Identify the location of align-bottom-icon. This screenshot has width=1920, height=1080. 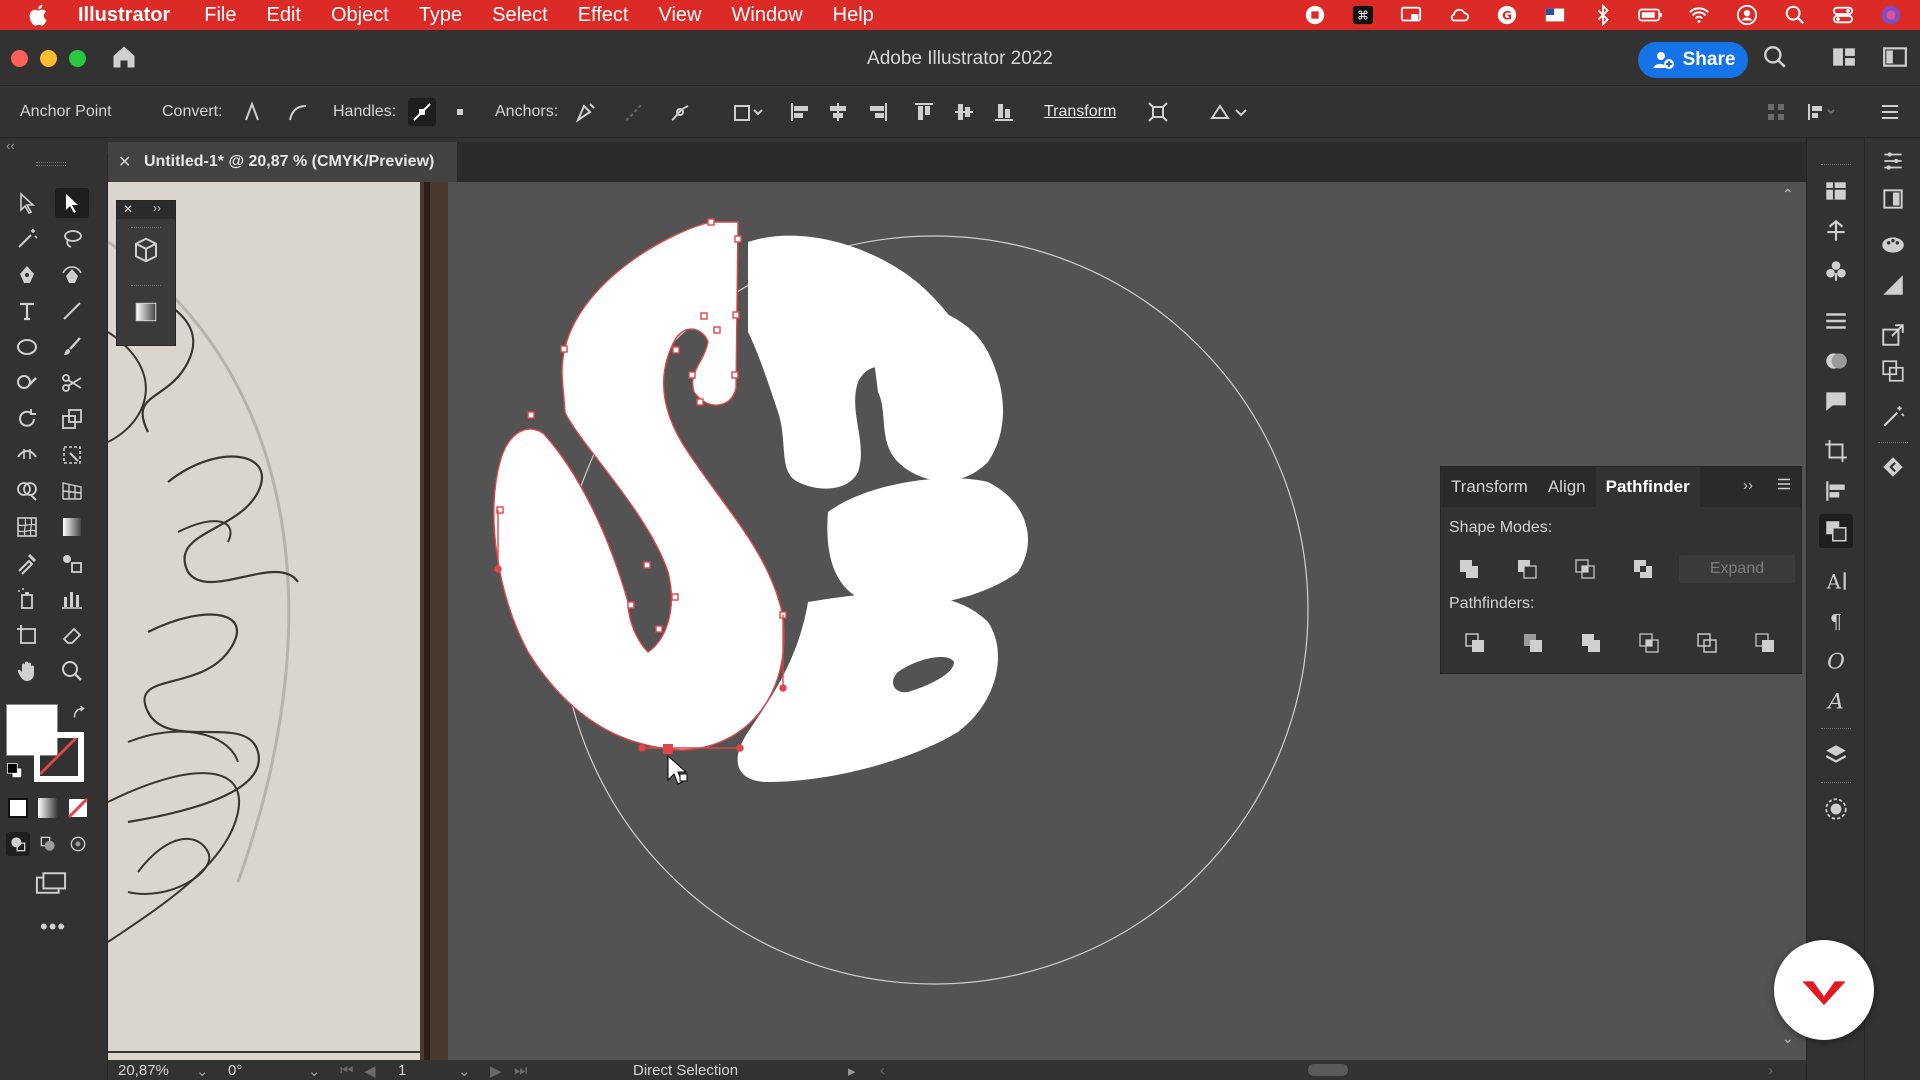
(1004, 112).